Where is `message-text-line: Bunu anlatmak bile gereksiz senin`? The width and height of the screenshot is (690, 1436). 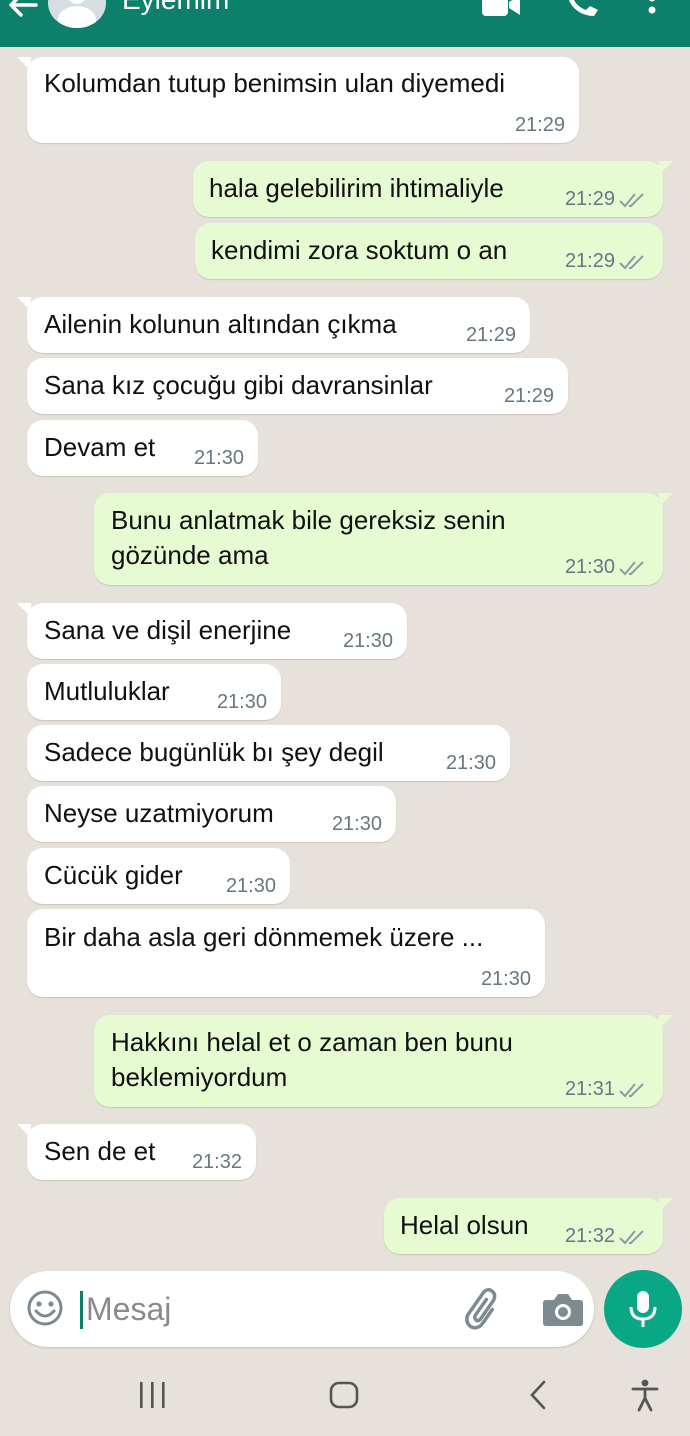
message-text-line: Bunu anlatmak bile gereksiz senin is located at coordinates (308, 520).